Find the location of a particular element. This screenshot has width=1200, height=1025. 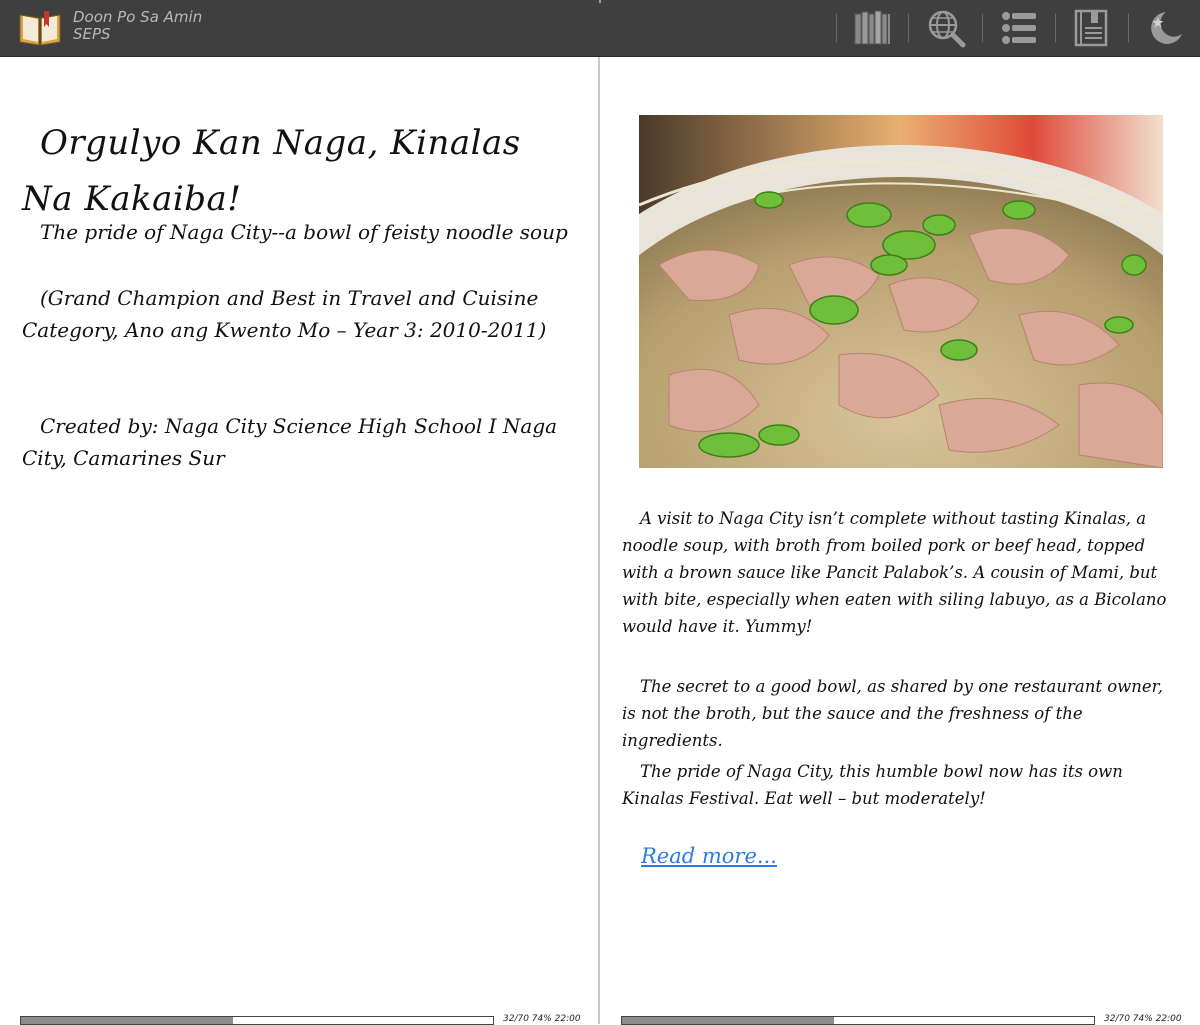

page-divider is located at coordinates (599, 540).